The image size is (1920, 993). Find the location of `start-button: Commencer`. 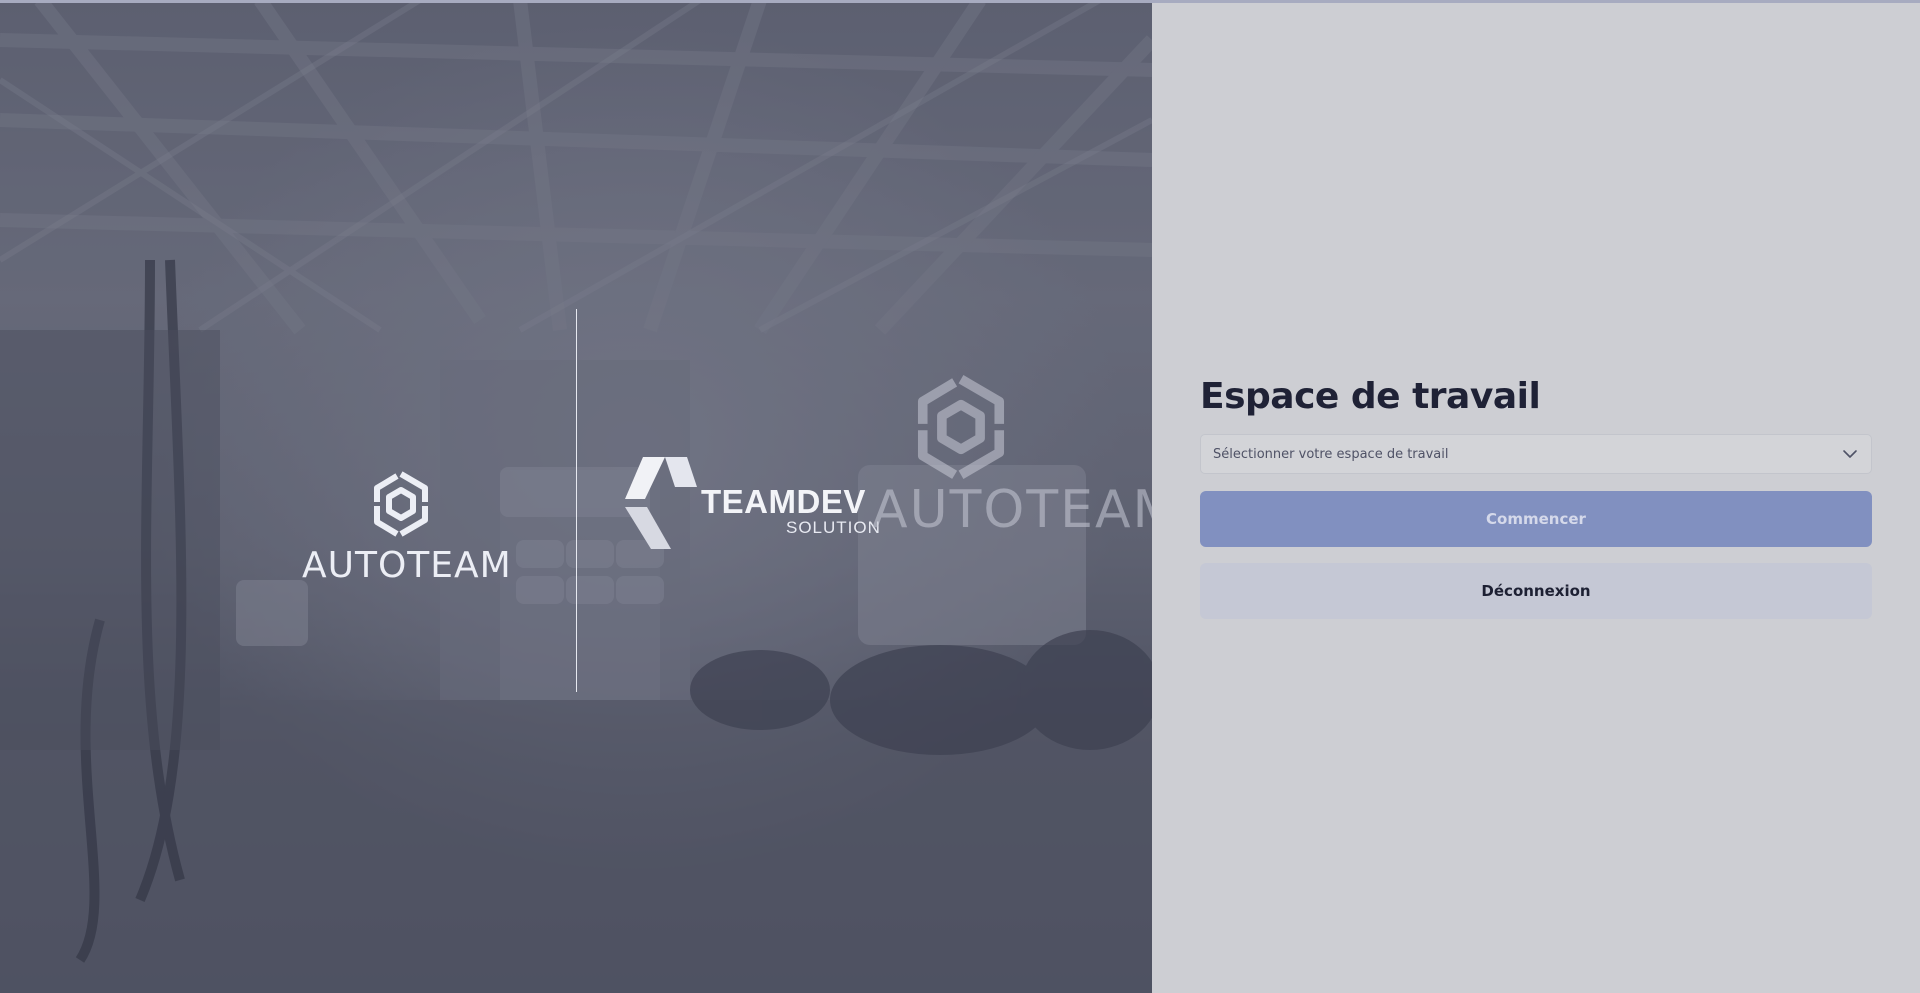

start-button: Commencer is located at coordinates (1536, 519).